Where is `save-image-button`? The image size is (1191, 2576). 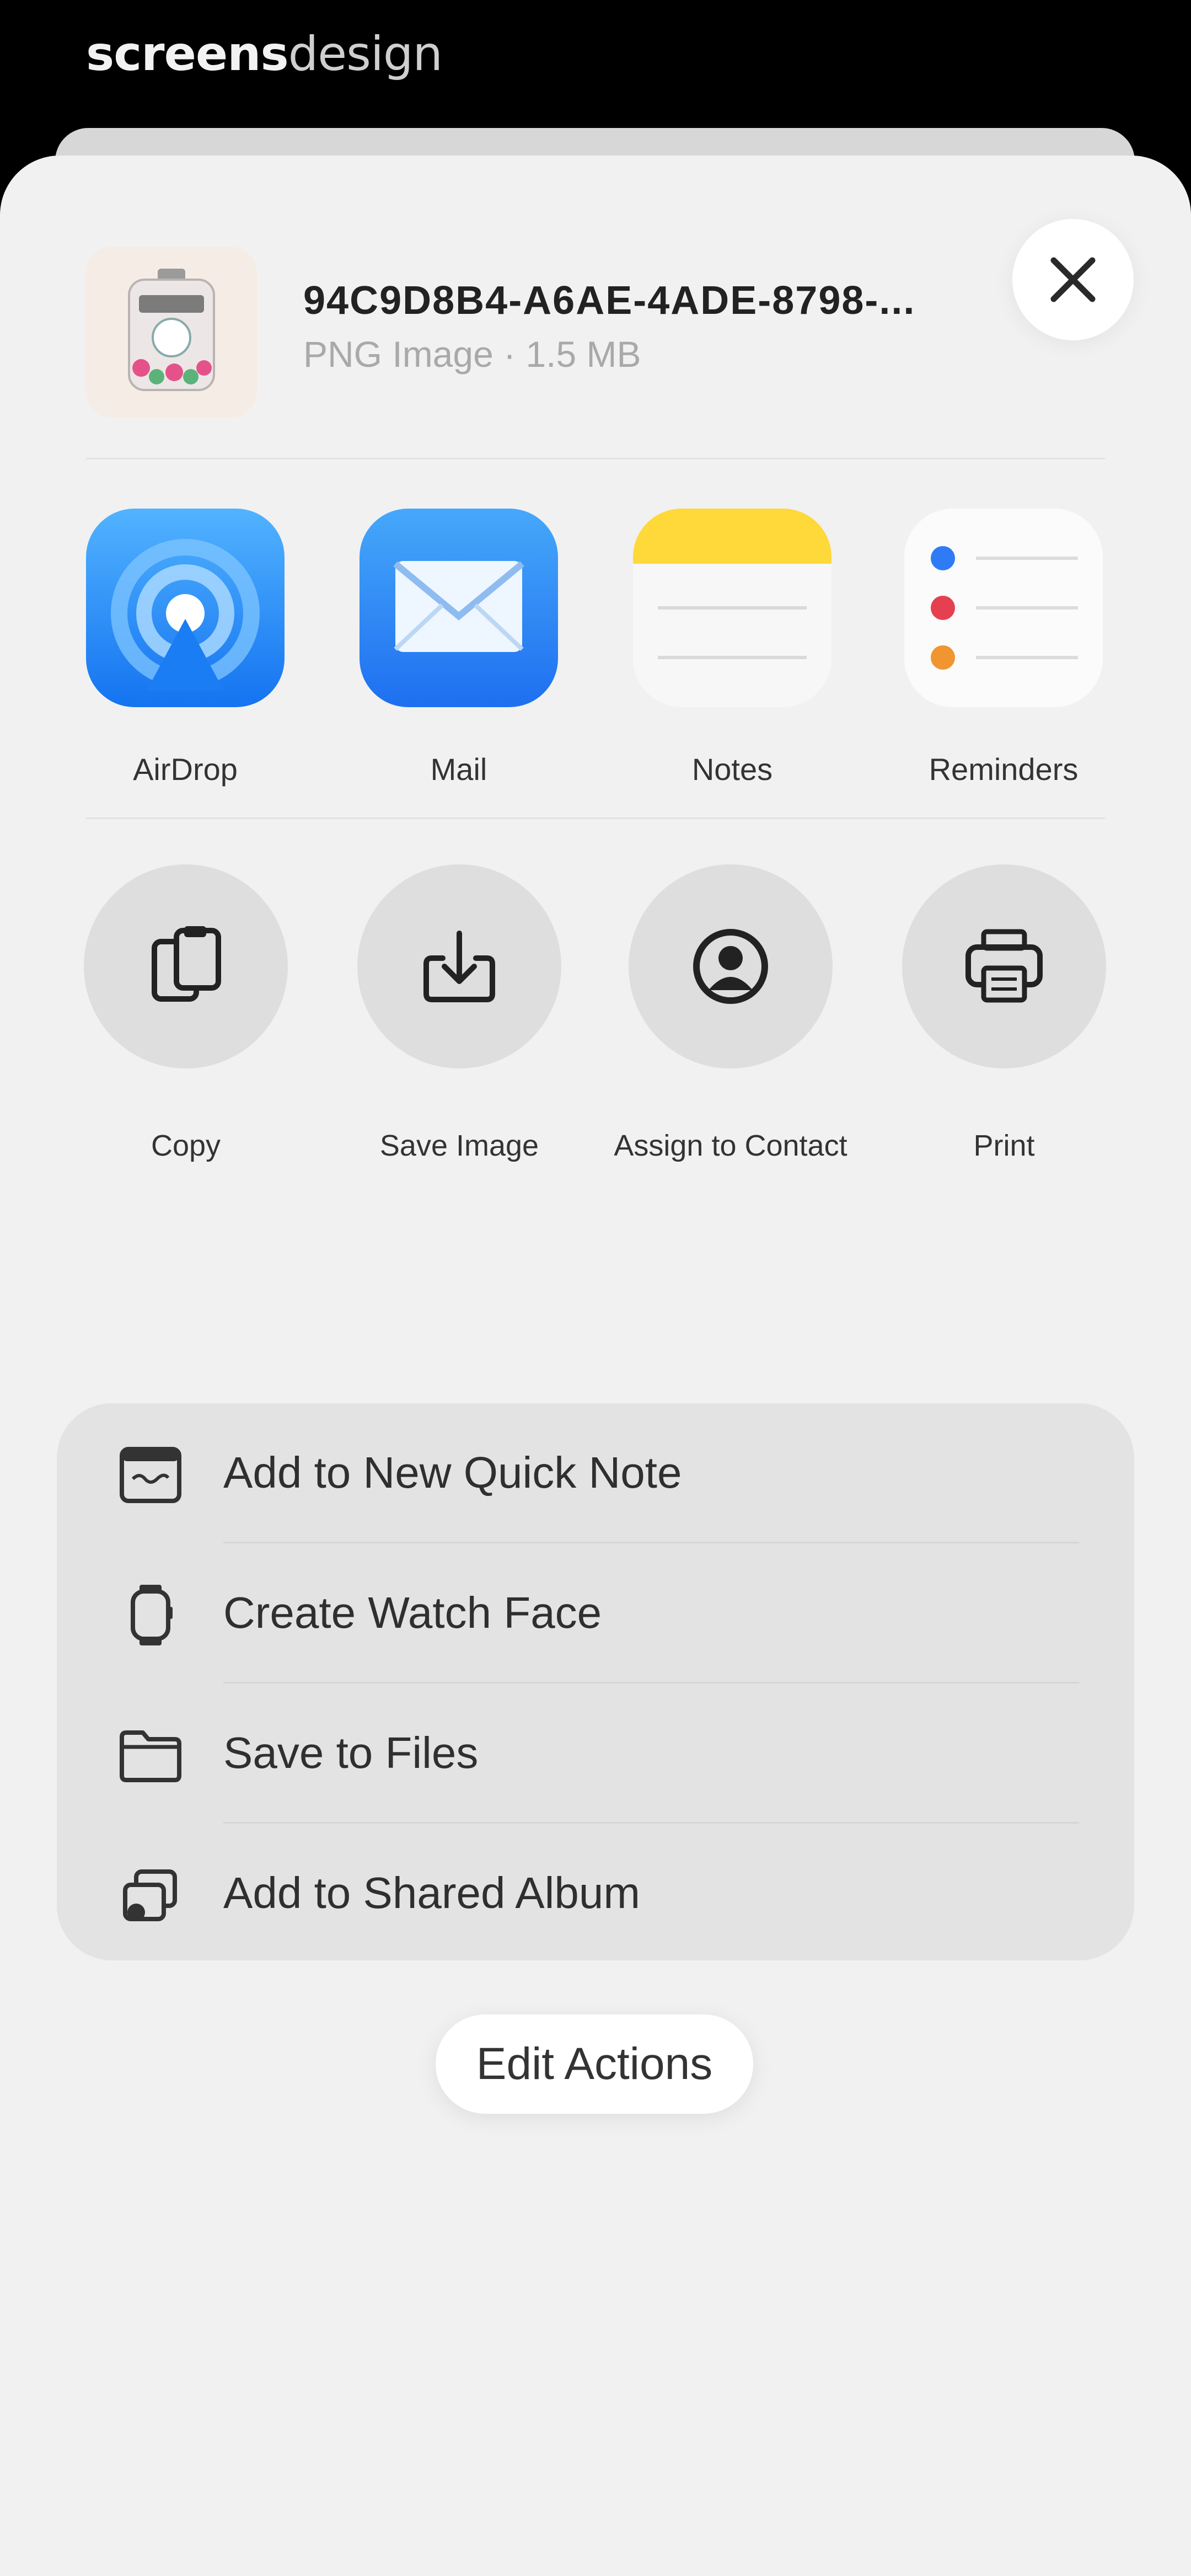 save-image-button is located at coordinates (459, 966).